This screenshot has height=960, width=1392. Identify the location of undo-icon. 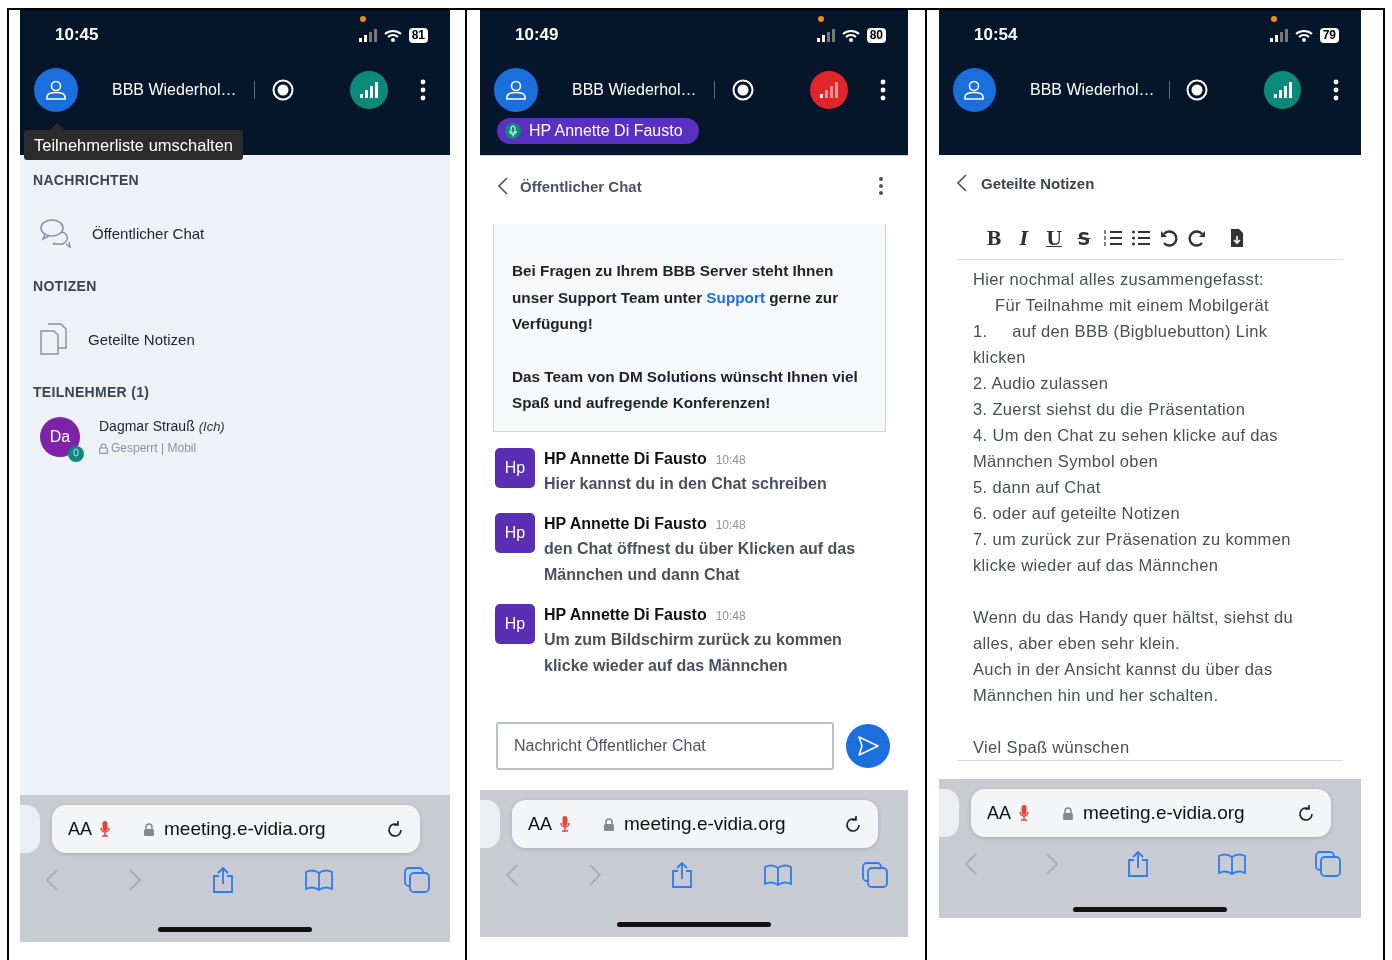
(1169, 238).